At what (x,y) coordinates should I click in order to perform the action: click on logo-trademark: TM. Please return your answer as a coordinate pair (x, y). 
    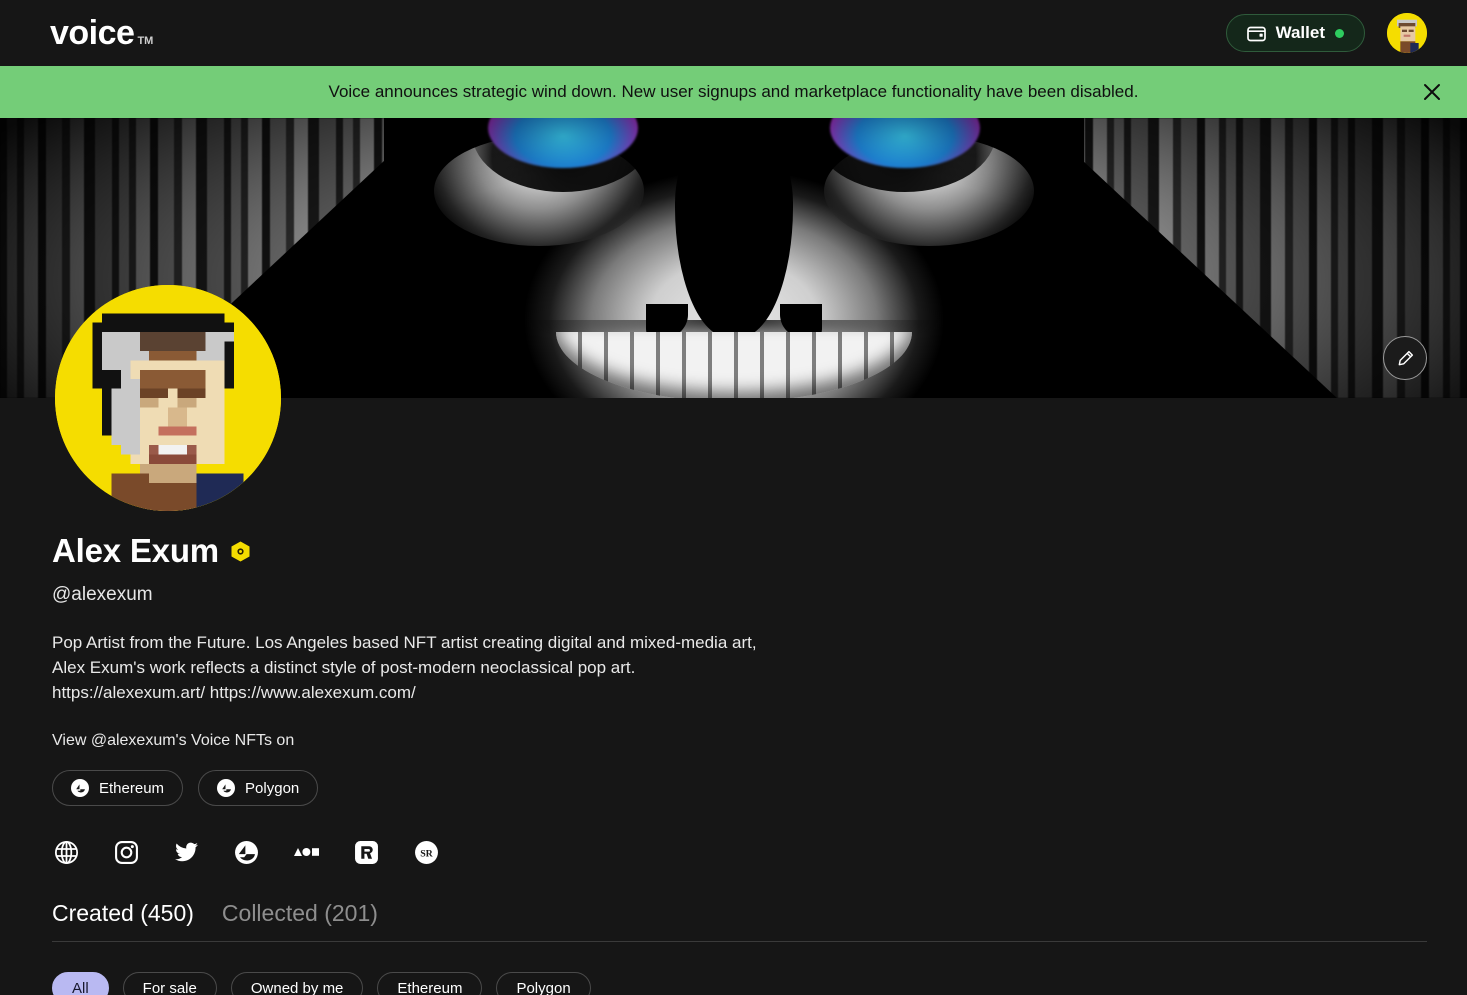
    Looking at the image, I should click on (145, 41).